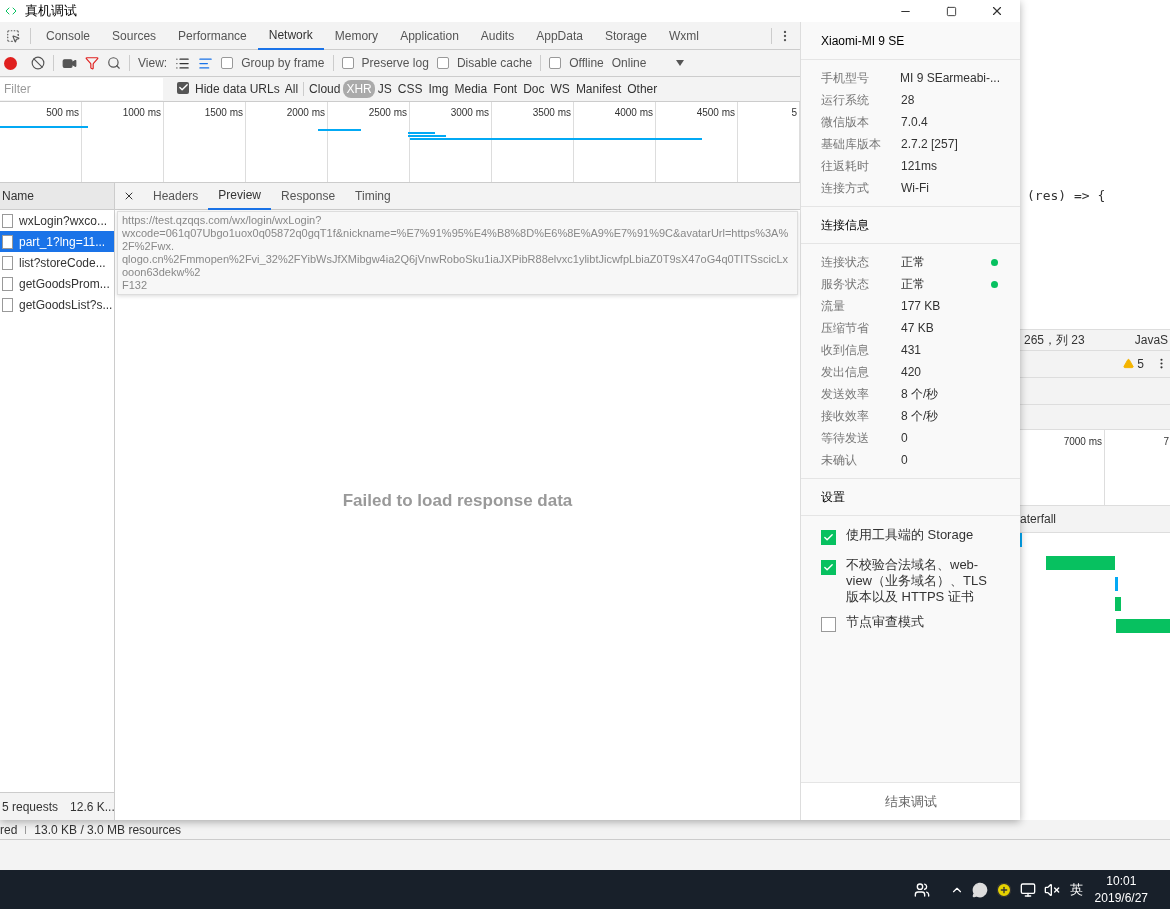  What do you see at coordinates (910, 535) in the screenshot?
I see `setting-label: 使用工具端的 Storage` at bounding box center [910, 535].